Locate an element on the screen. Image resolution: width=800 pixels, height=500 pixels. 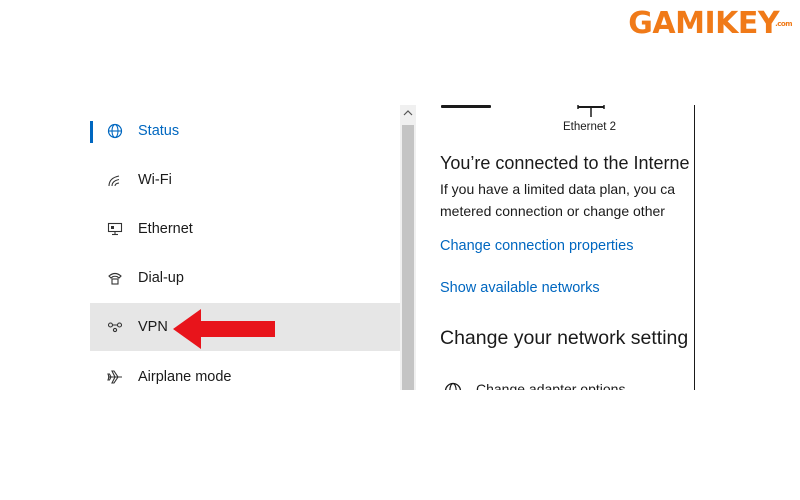
sidebar-item-label: Dial-up is located at coordinates (161, 278).